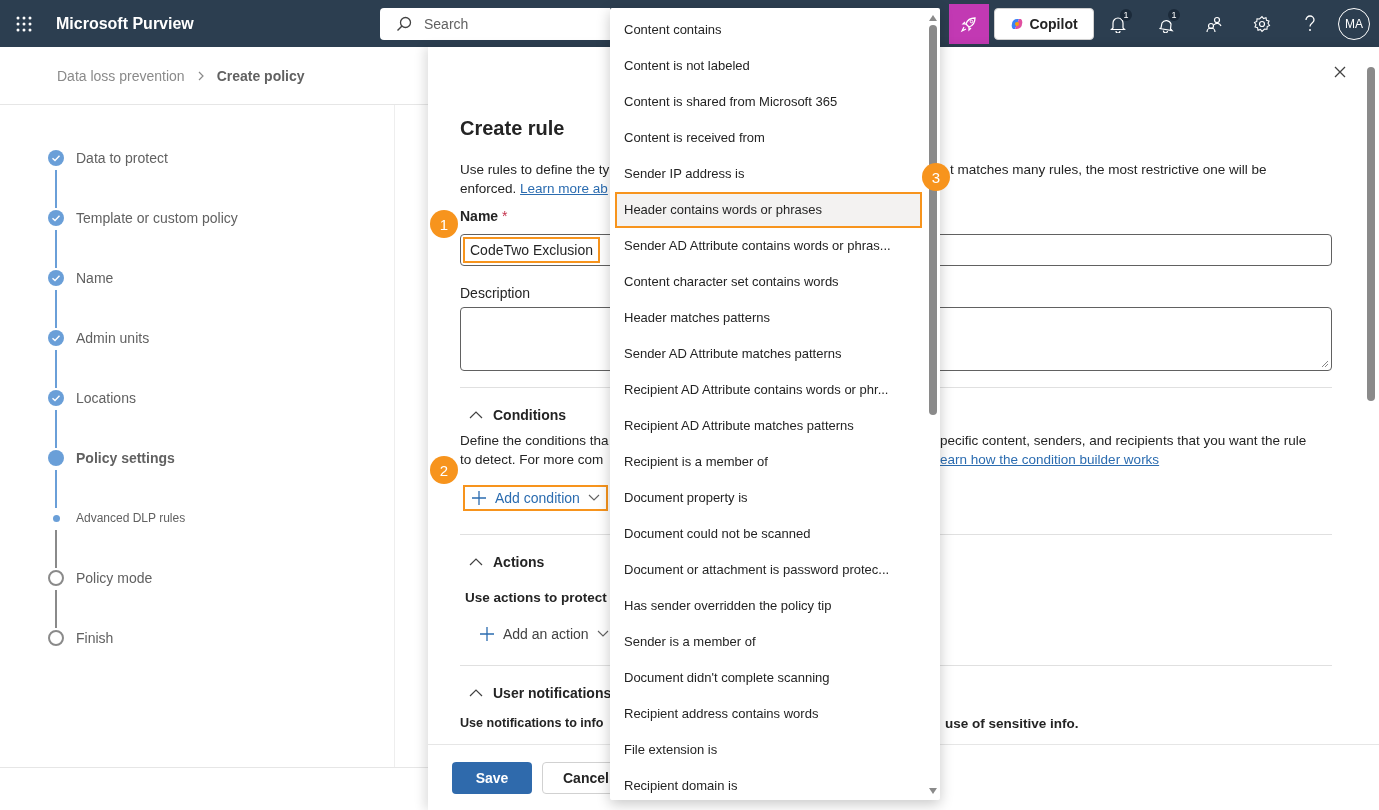 This screenshot has width=1379, height=810. What do you see at coordinates (404, 23) in the screenshot?
I see `search-icon` at bounding box center [404, 23].